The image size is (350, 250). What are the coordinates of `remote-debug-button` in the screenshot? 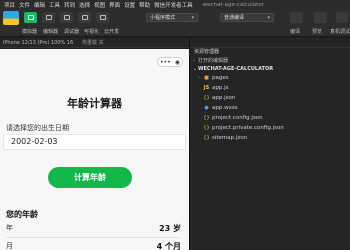 It's located at (342, 17).